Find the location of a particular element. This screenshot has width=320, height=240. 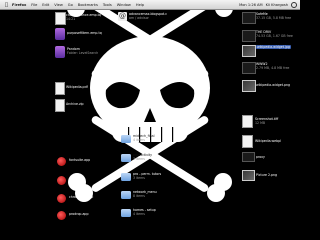

desktop-item-label: pro.app is located at coordinates (75, 179).